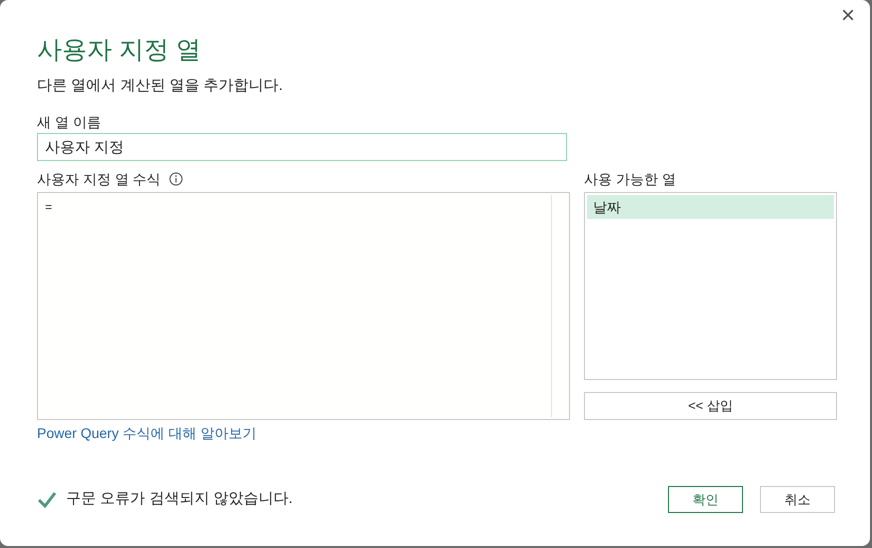 This screenshot has height=548, width=872. Describe the element at coordinates (848, 16) in the screenshot. I see `close-button: ×` at that location.